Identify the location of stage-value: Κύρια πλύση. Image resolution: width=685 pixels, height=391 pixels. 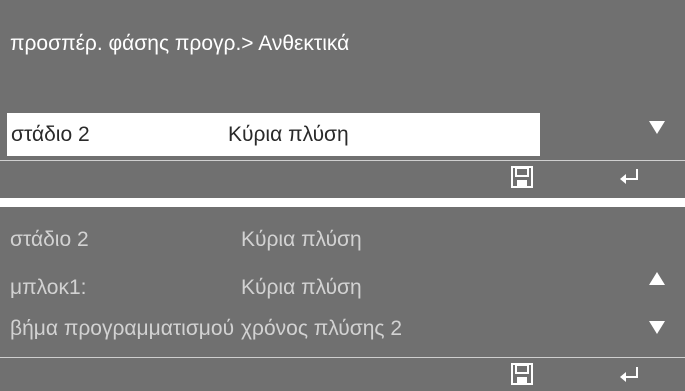
(288, 134).